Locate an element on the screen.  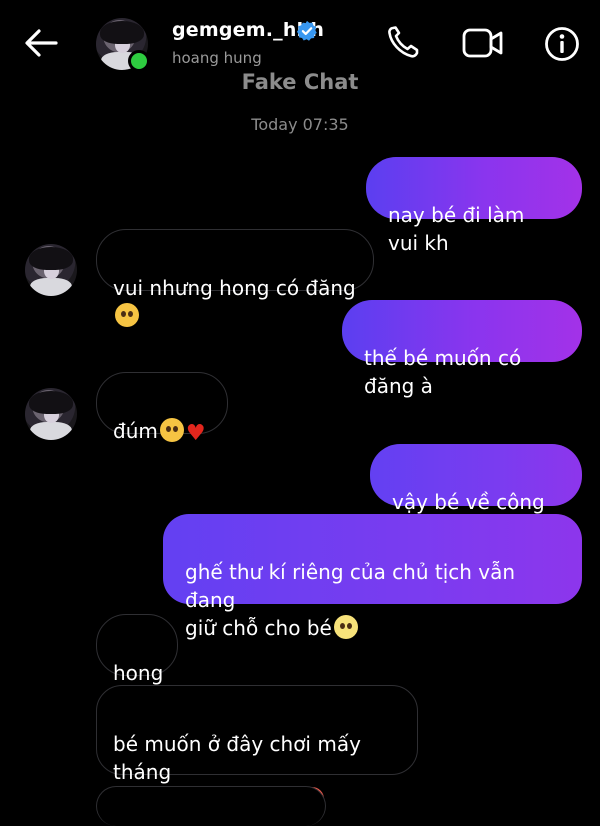
sent-message: nay bé đi làm vui kh is located at coordinates (474, 206).